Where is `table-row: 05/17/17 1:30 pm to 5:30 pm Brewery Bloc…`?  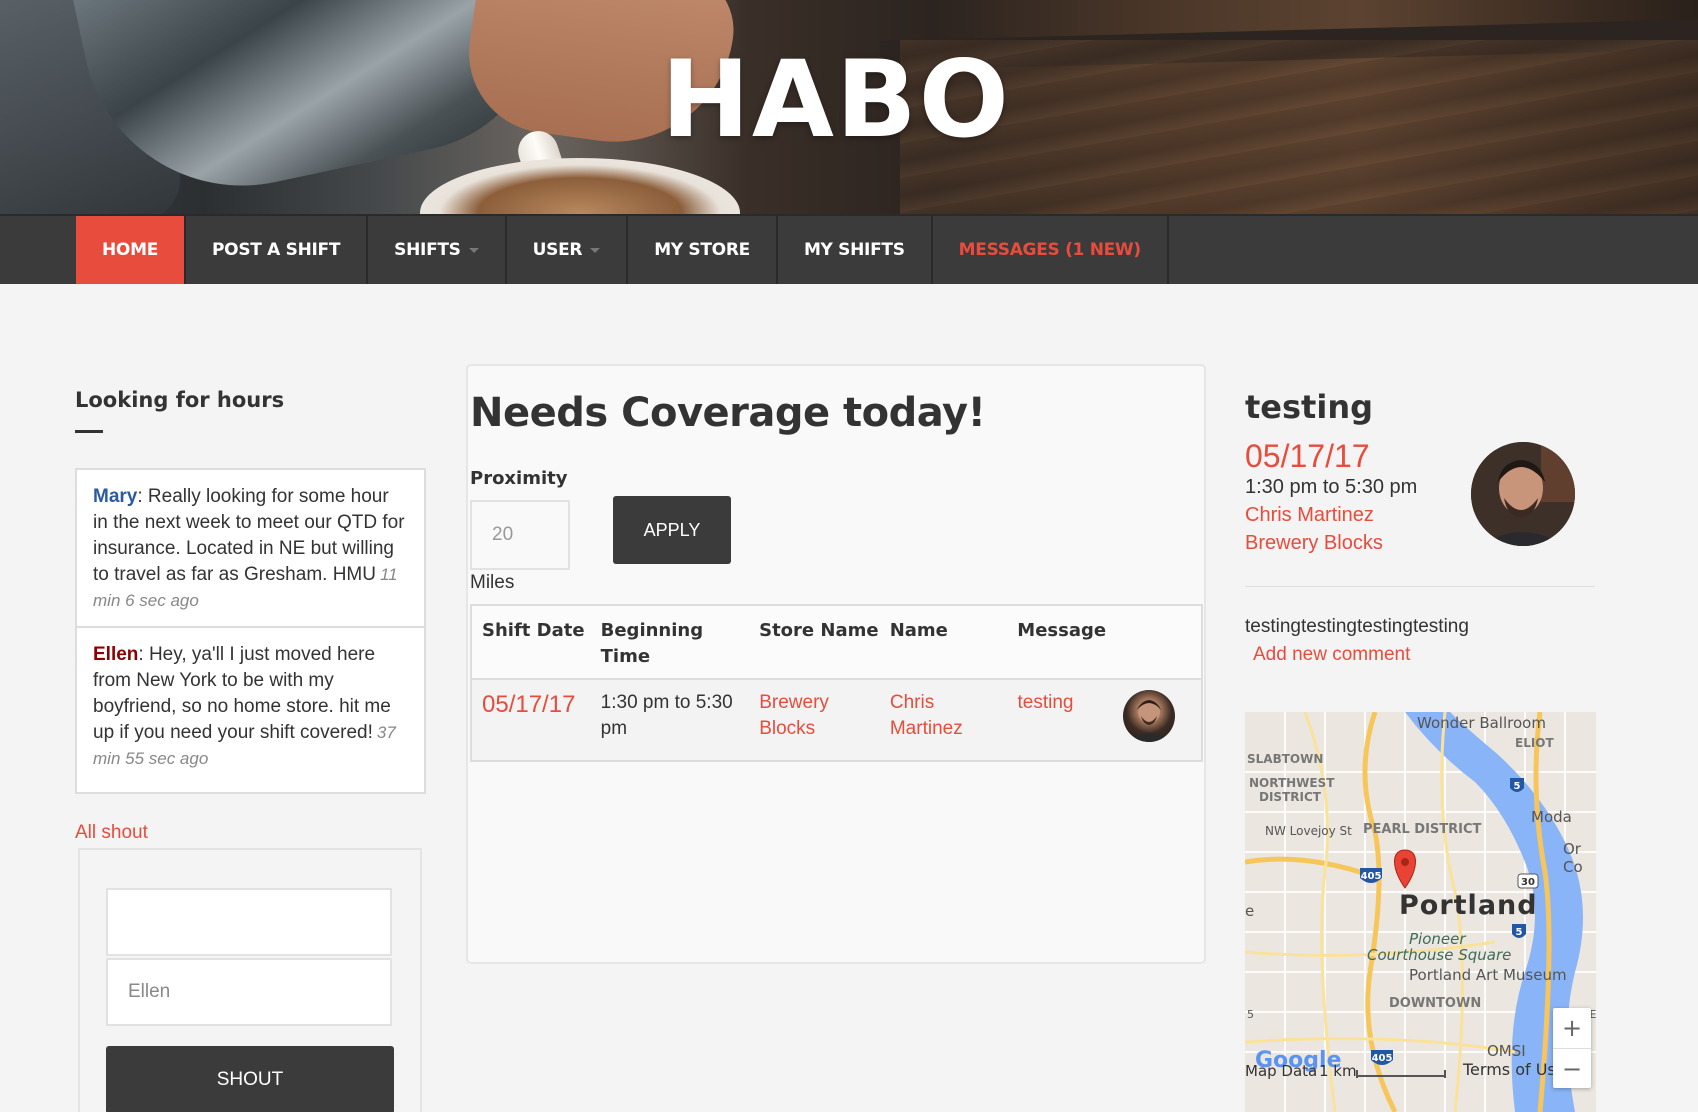
table-row: 05/17/17 1:30 pm to 5:30 pm Brewery Bloc… is located at coordinates (836, 720).